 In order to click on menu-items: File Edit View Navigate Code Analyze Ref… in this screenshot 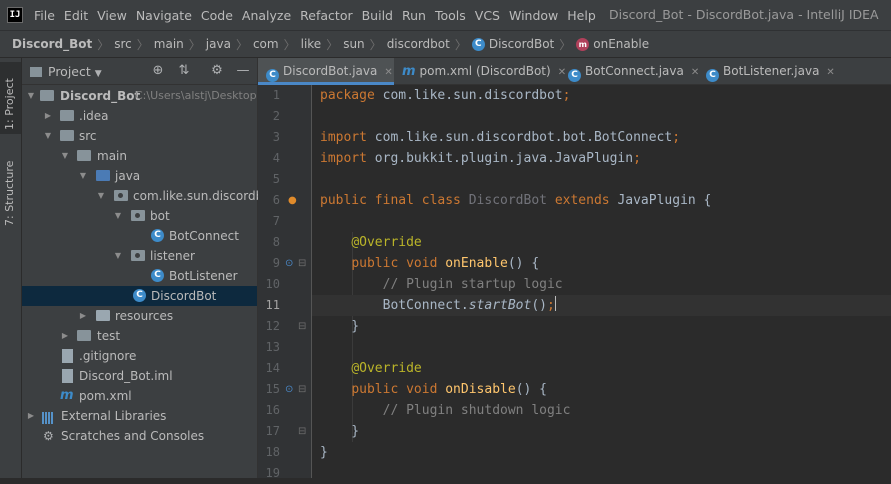, I will do `click(319, 15)`.